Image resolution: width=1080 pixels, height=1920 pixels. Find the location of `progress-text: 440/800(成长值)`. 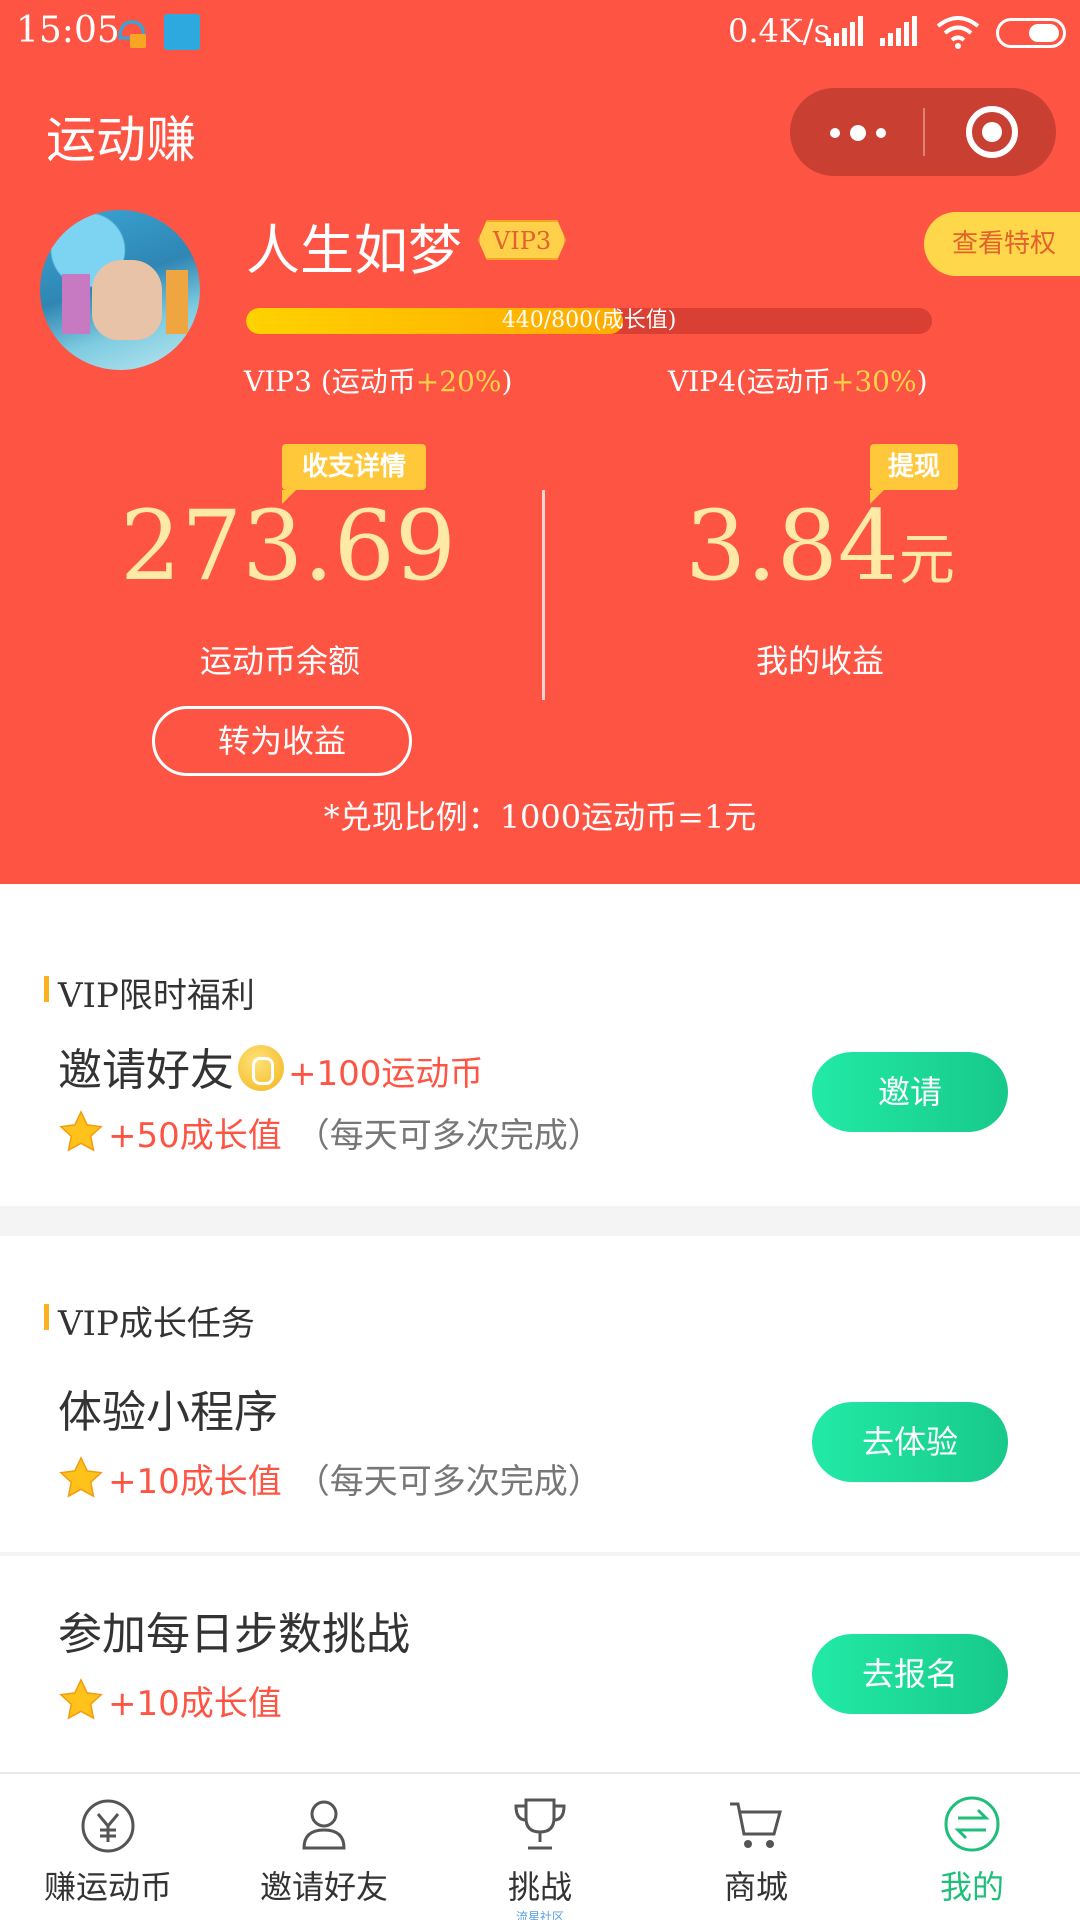

progress-text: 440/800(成长值) is located at coordinates (589, 320).